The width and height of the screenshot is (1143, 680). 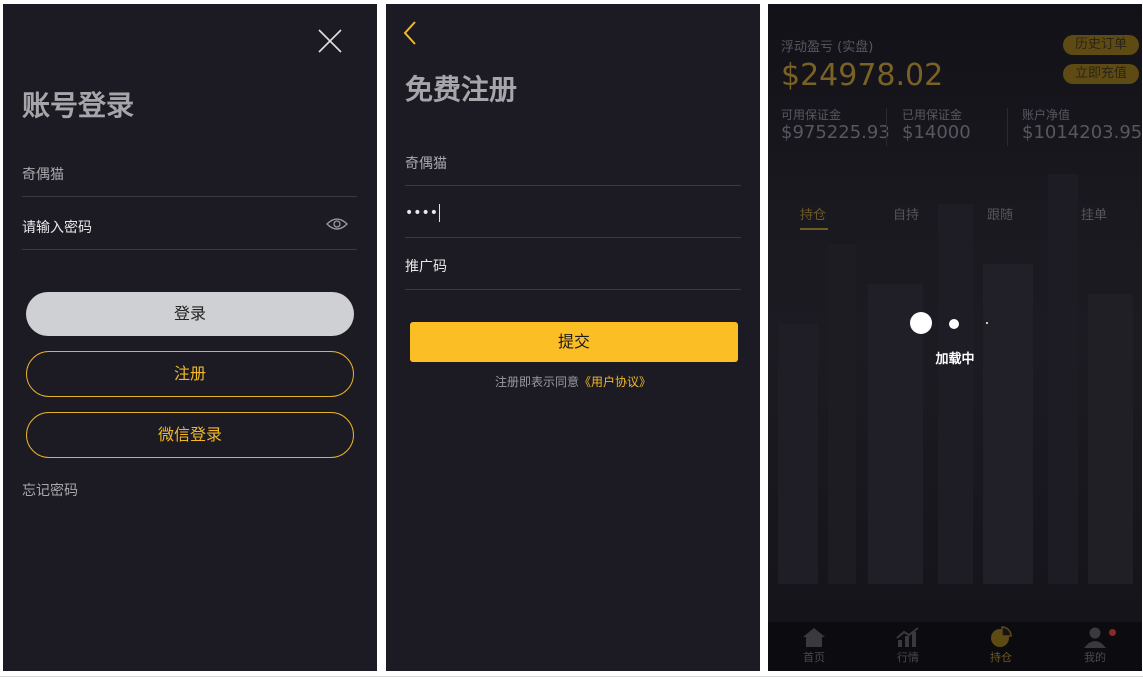 I want to click on back-icon, so click(x=410, y=33).